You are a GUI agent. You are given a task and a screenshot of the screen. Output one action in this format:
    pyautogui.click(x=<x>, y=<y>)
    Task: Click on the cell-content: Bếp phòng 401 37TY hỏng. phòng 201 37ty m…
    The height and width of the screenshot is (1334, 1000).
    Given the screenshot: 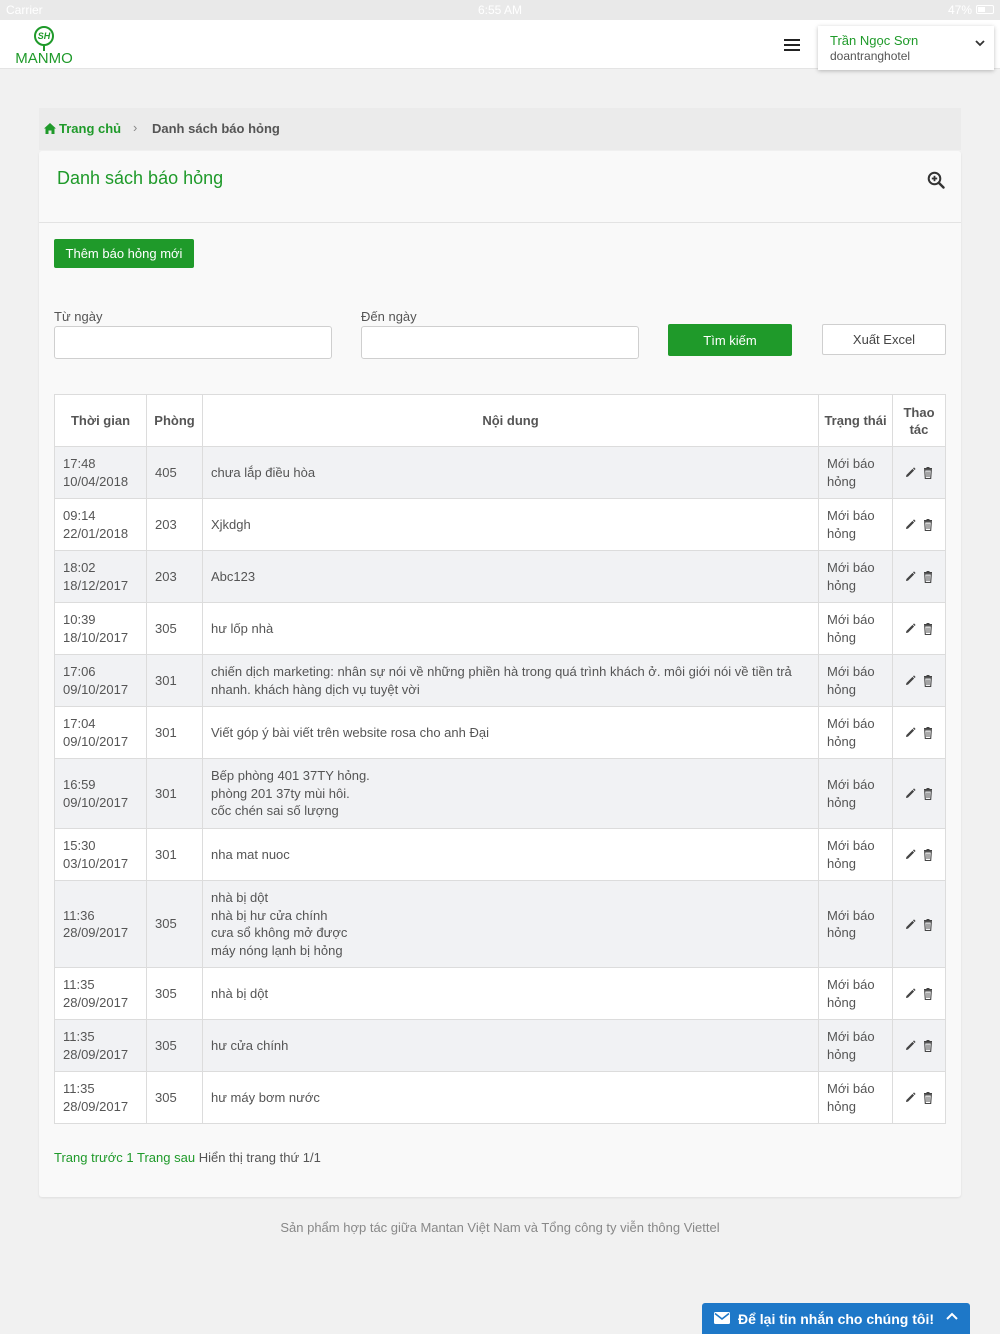 What is the action you would take?
    pyautogui.click(x=510, y=793)
    